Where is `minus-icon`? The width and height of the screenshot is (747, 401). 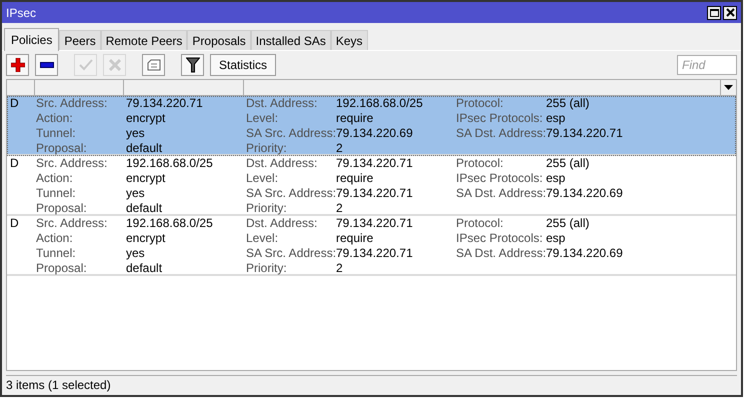
minus-icon is located at coordinates (47, 65).